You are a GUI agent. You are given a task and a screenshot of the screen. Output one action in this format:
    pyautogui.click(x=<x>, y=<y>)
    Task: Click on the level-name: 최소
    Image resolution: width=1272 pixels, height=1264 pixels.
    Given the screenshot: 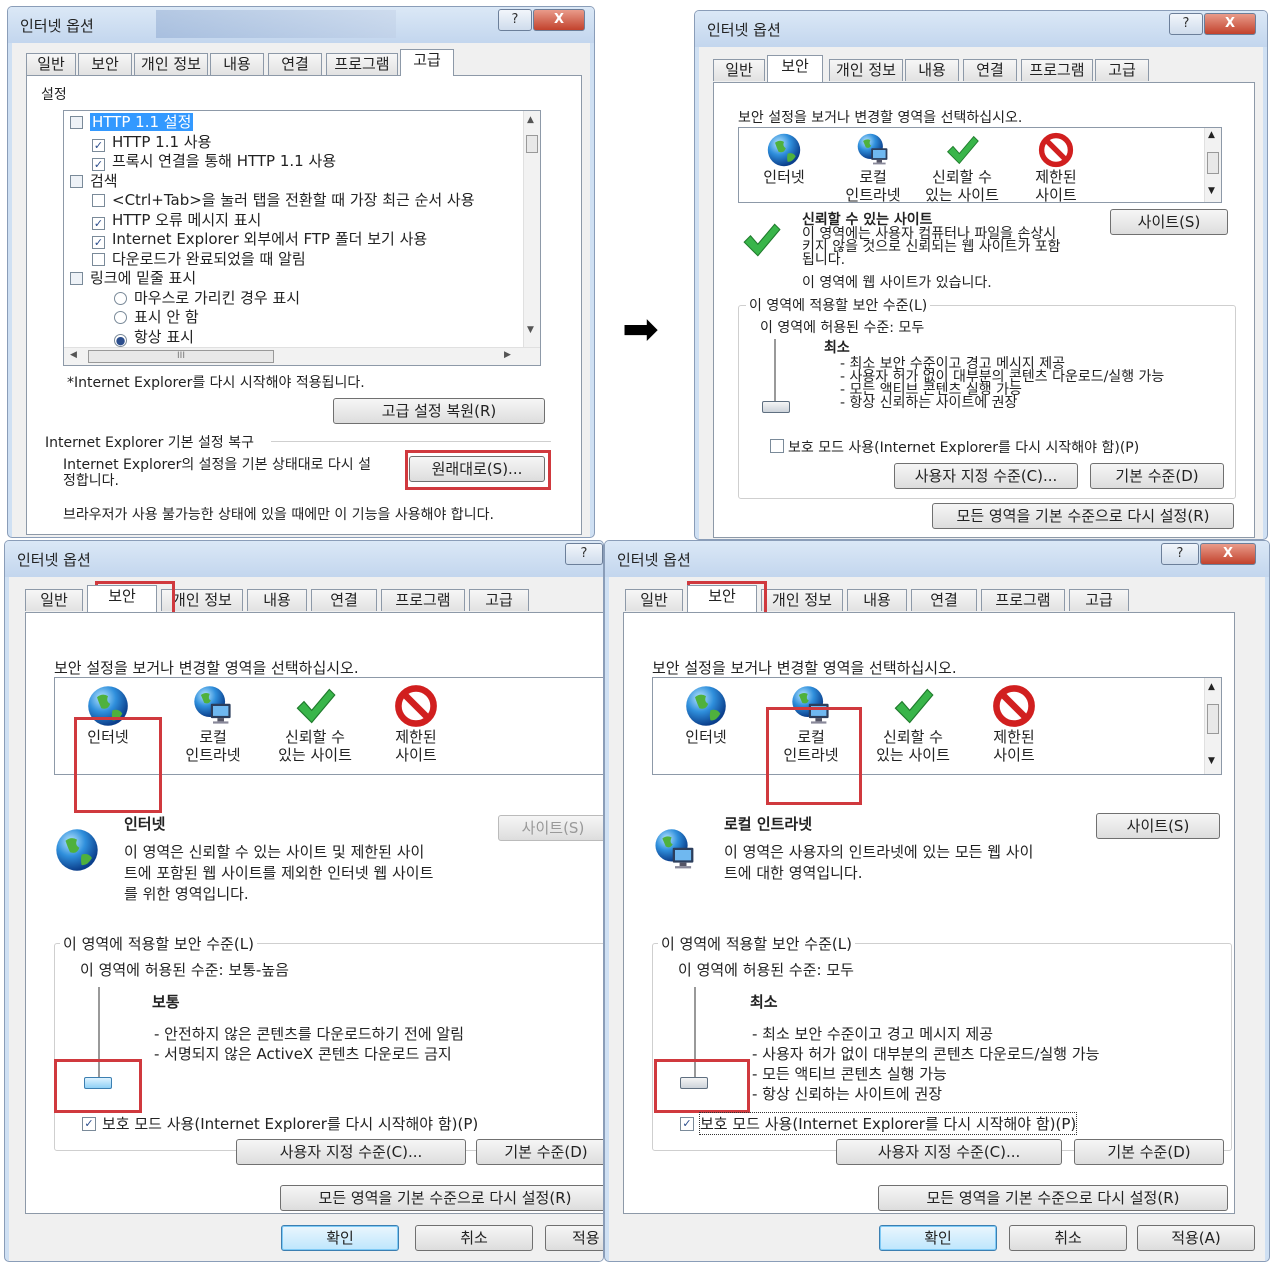 What is the action you would take?
    pyautogui.click(x=837, y=348)
    